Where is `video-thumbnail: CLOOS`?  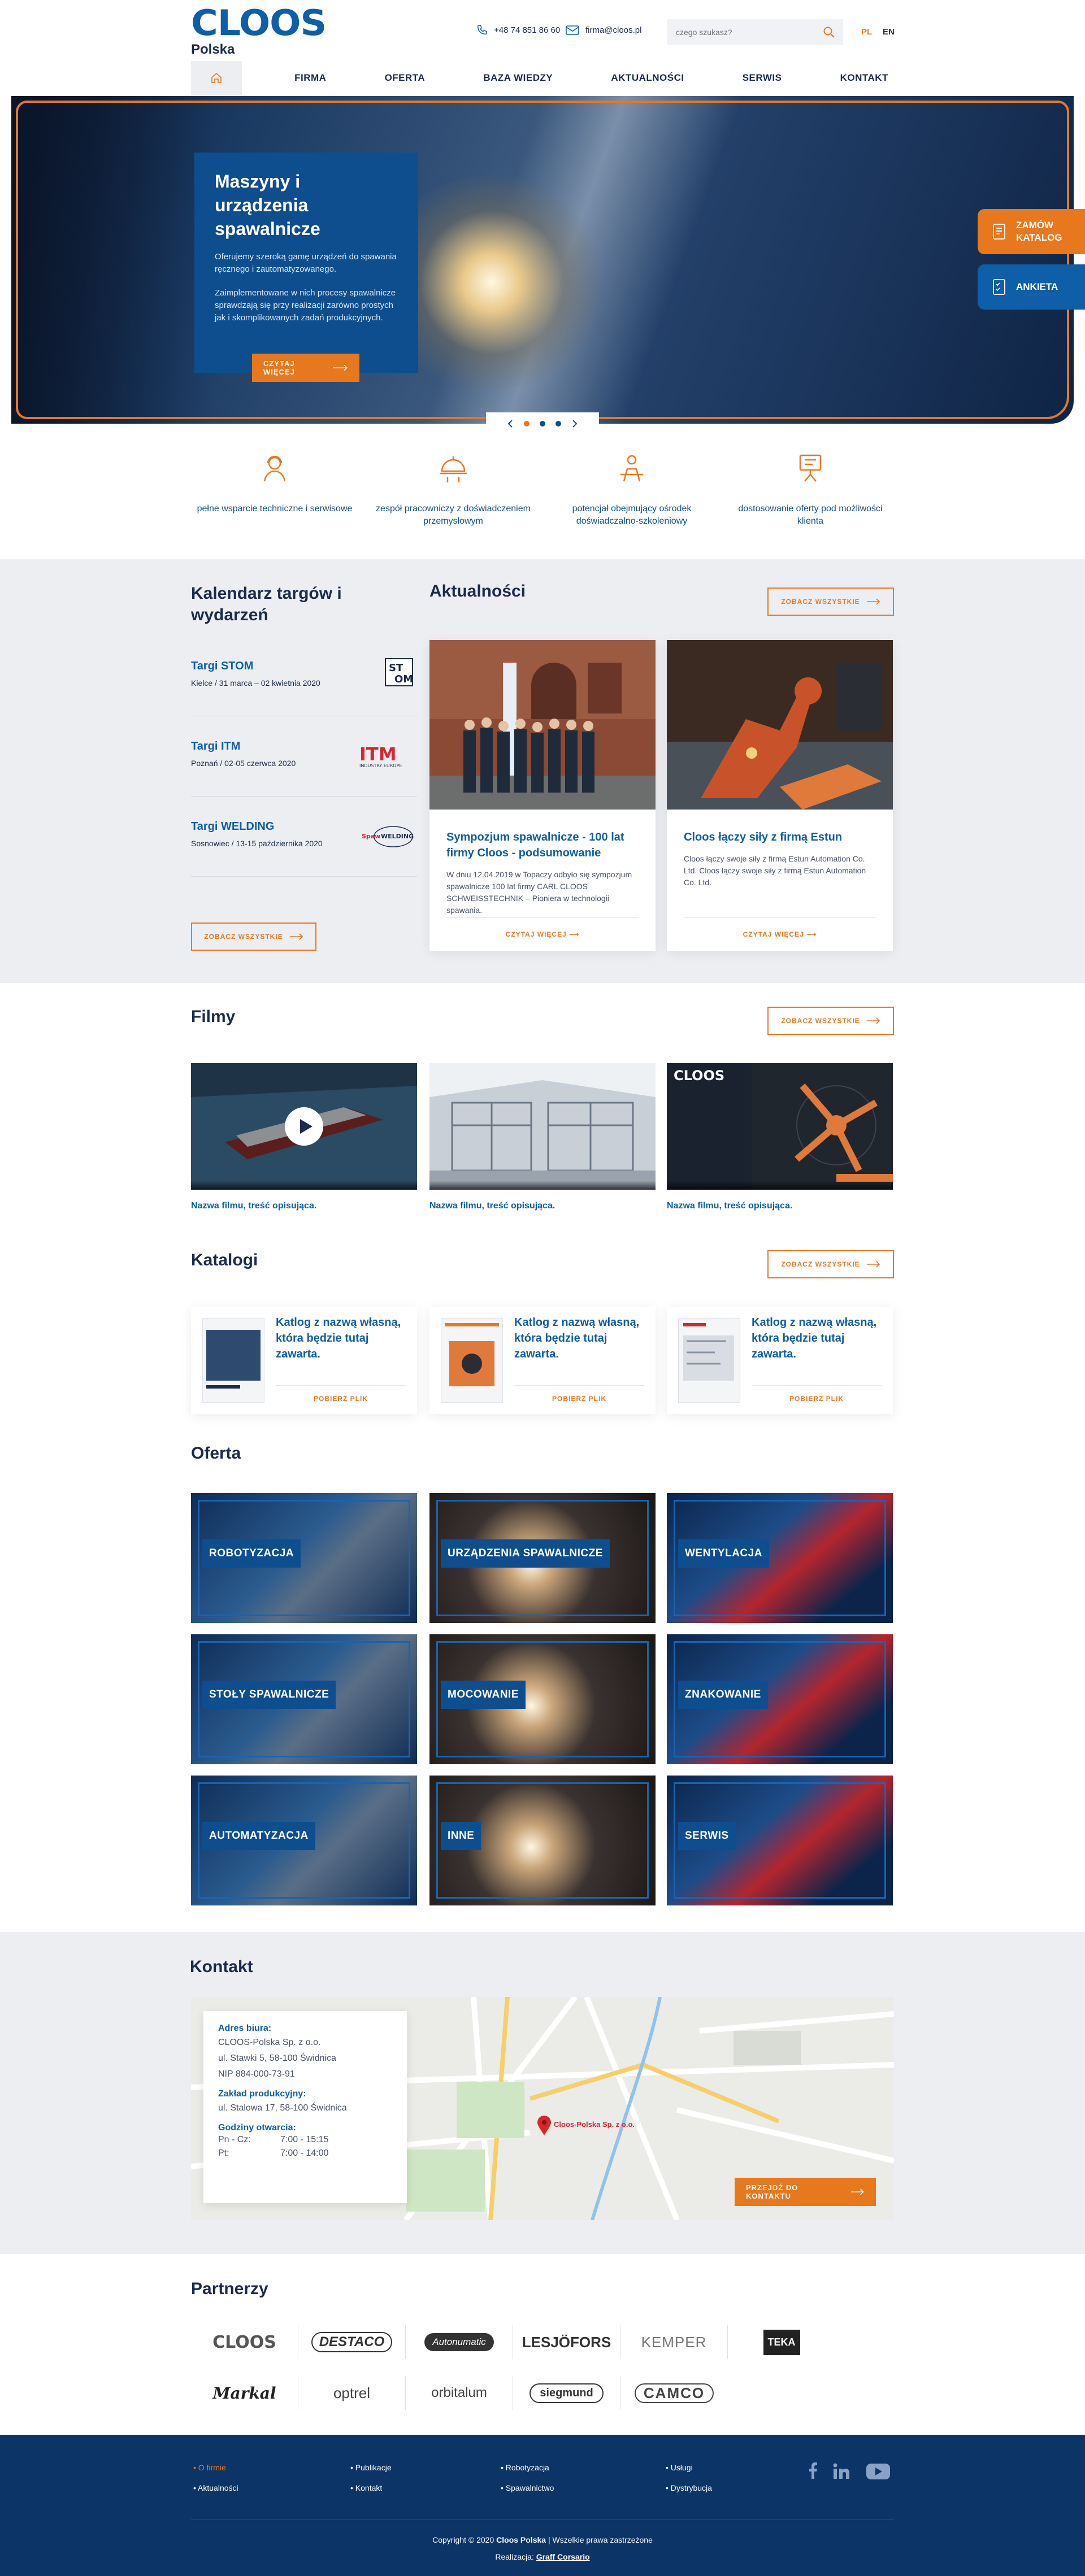 video-thumbnail: CLOOS is located at coordinates (780, 1126).